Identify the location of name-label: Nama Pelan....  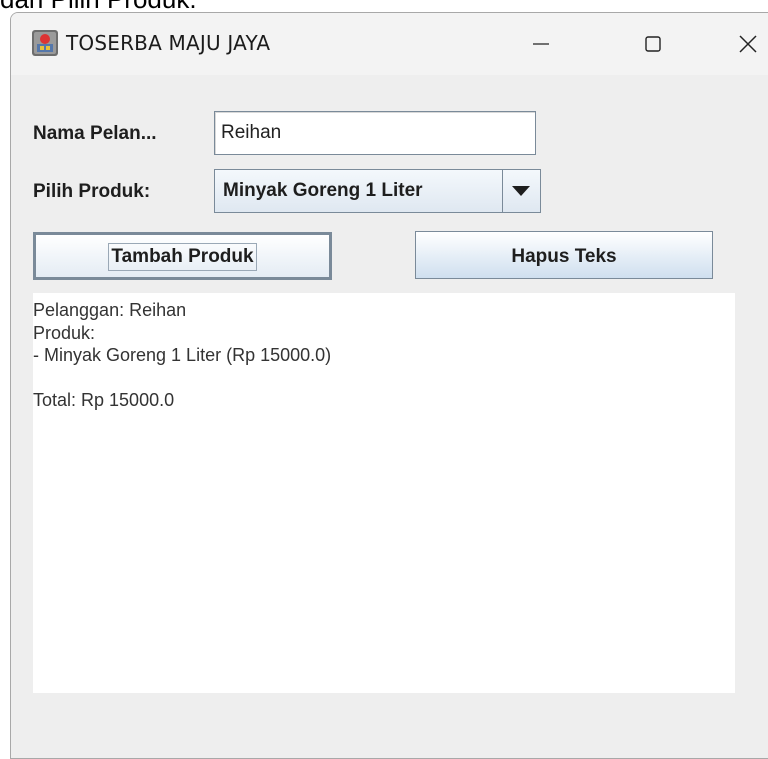
(95, 133).